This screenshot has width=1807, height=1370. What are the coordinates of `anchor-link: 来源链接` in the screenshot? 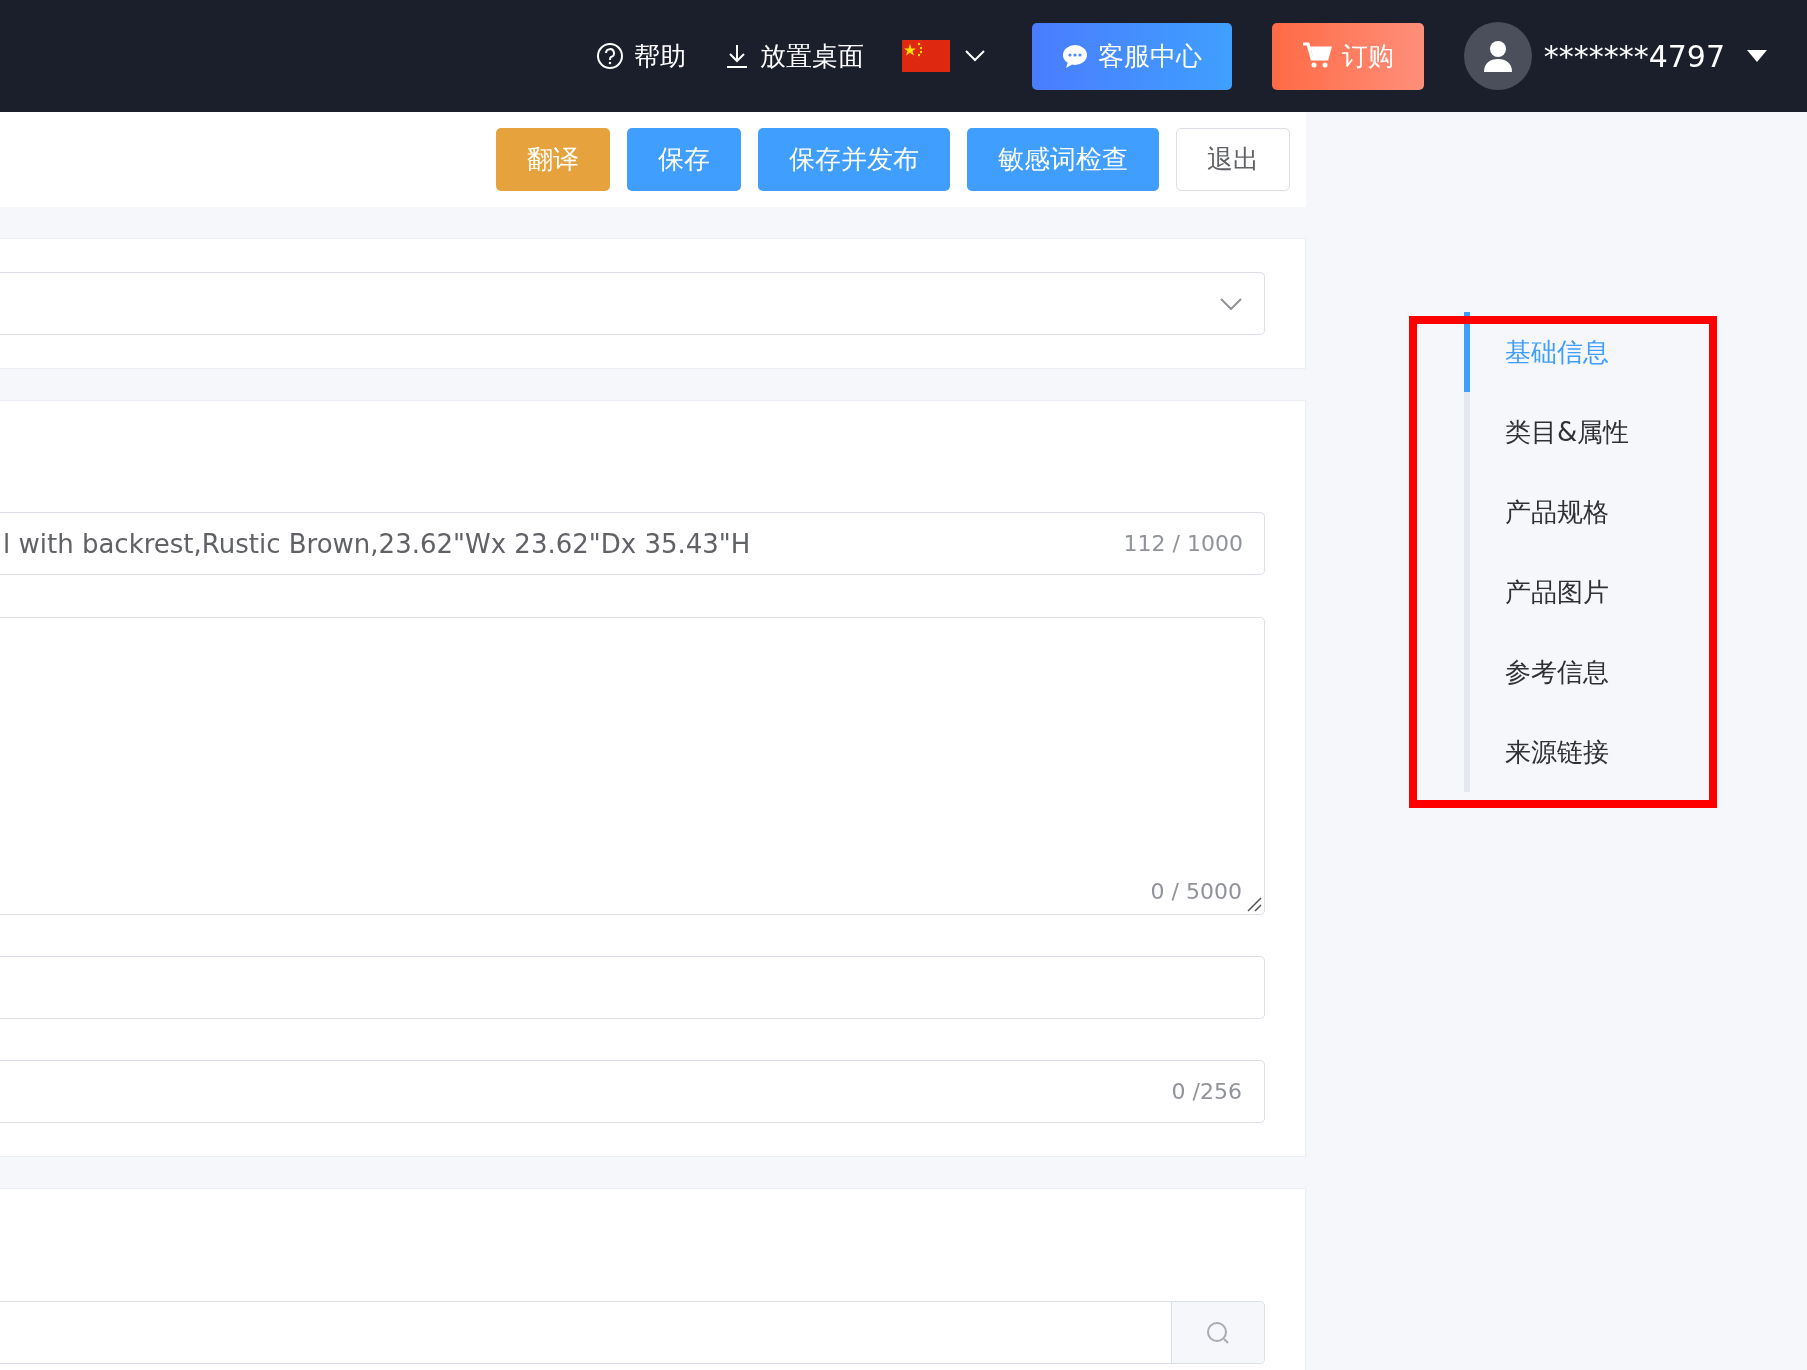 It's located at (1547, 752).